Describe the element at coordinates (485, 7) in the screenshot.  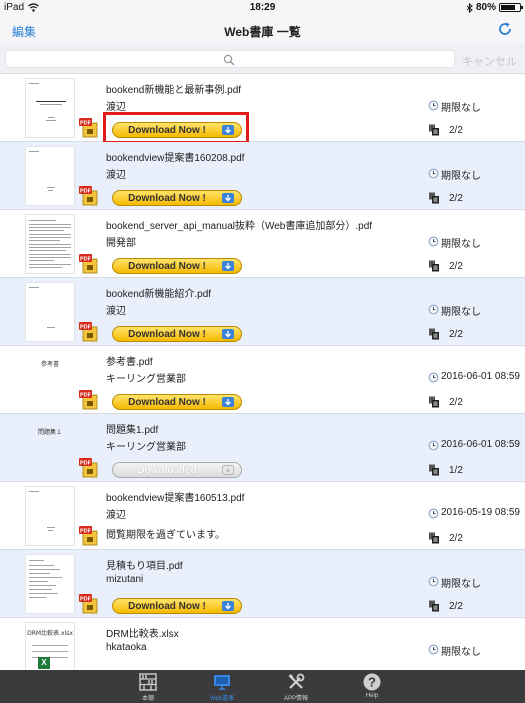
I see `battery-percent: 80%` at that location.